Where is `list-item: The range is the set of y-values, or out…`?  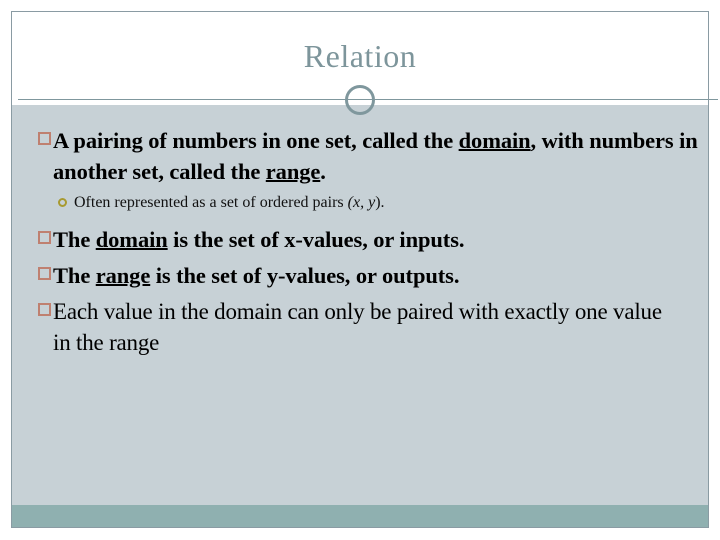 list-item: The range is the set of y-values, or out… is located at coordinates (368, 275).